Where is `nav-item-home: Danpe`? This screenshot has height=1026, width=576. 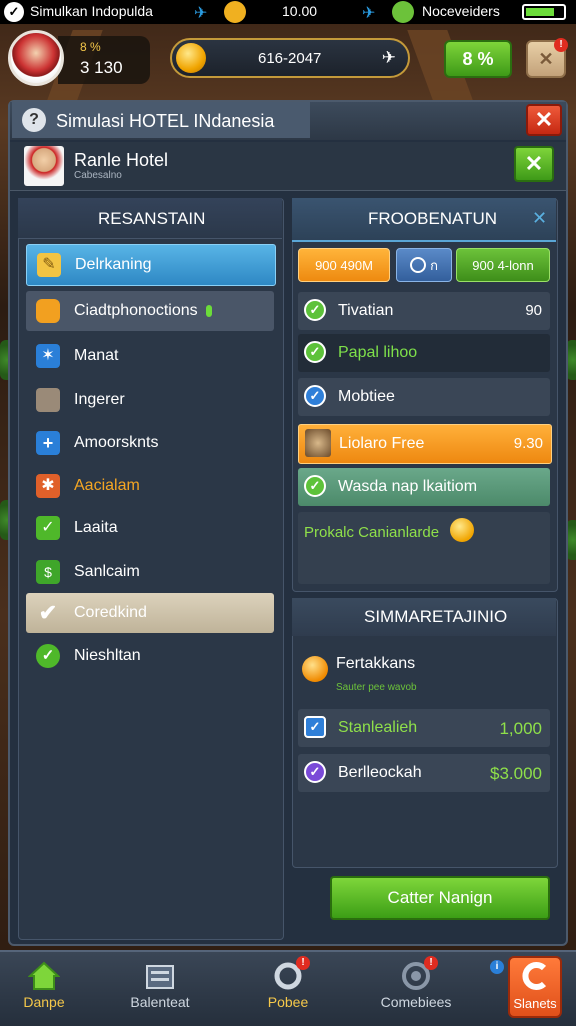
nav-item-home: Danpe is located at coordinates (47, 987).